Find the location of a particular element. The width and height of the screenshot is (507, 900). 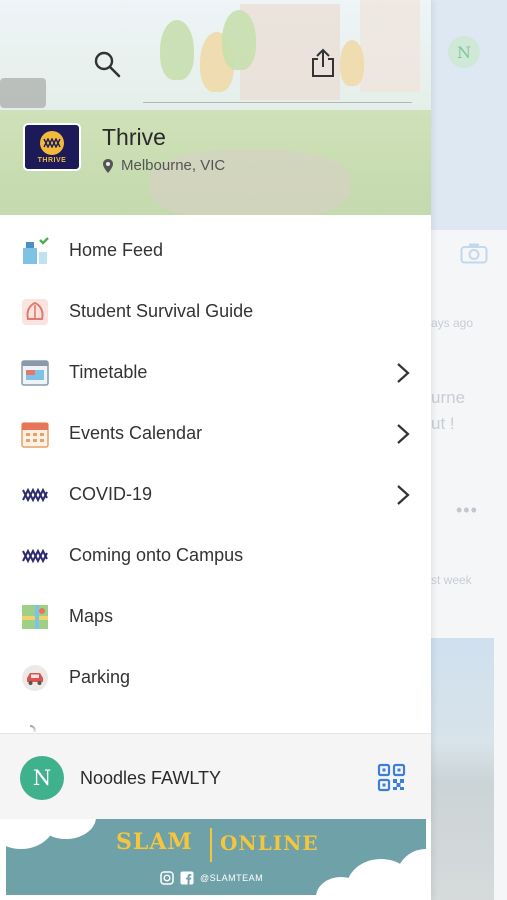

brand-location: Melbourne, VIC is located at coordinates (163, 165).